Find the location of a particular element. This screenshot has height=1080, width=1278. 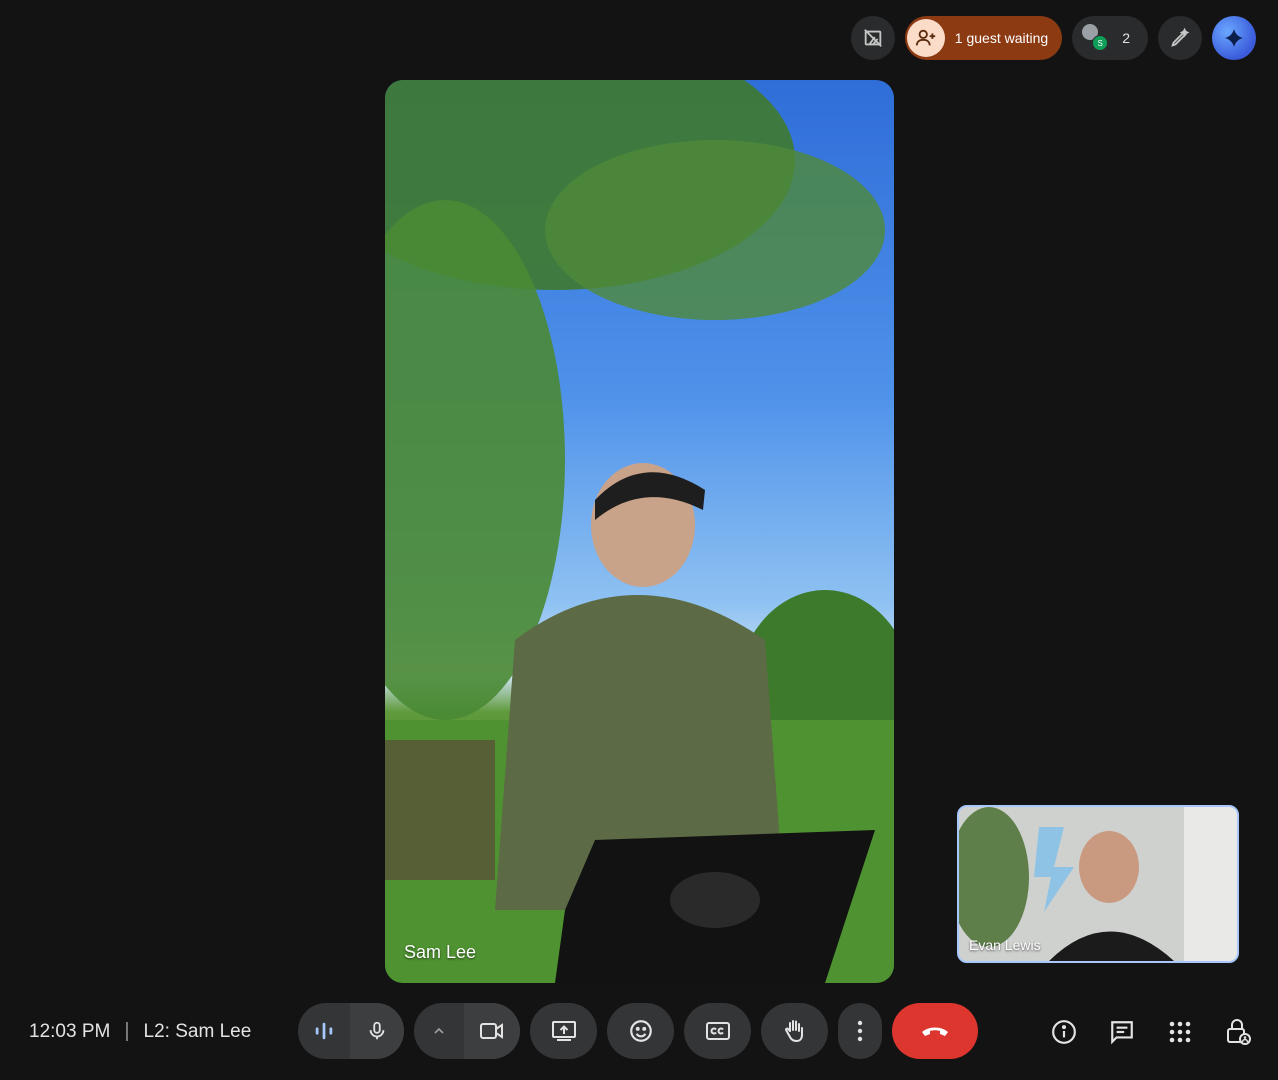

camera-icon is located at coordinates (491, 1031).